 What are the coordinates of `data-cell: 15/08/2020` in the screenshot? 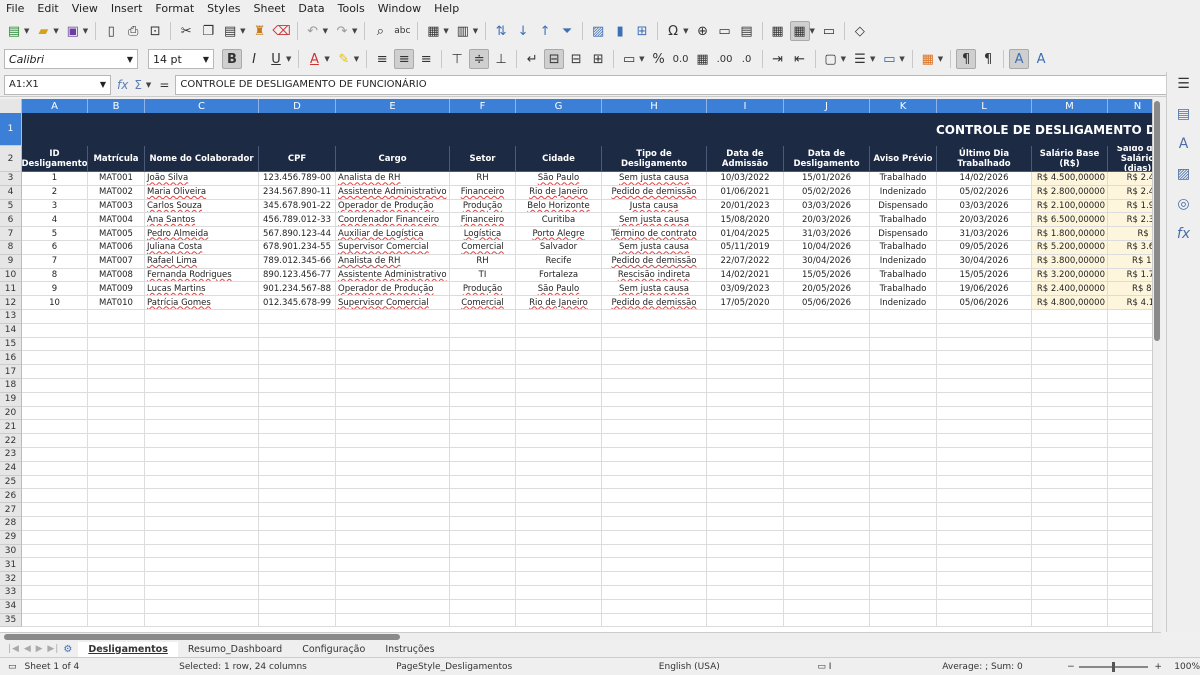 It's located at (745, 220).